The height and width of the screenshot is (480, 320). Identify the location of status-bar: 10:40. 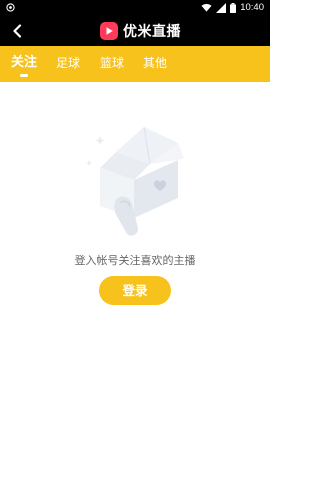
(135, 8).